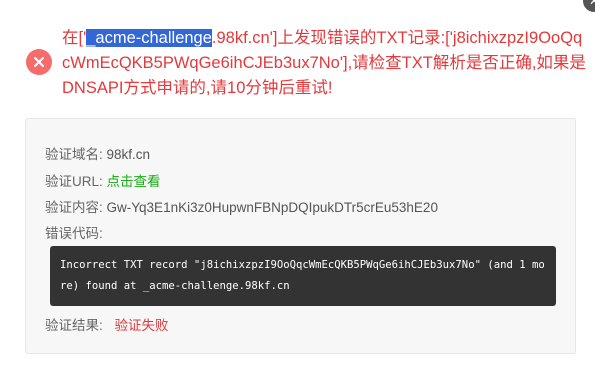  Describe the element at coordinates (74, 207) in the screenshot. I see `content-label: 验证内容:` at that location.